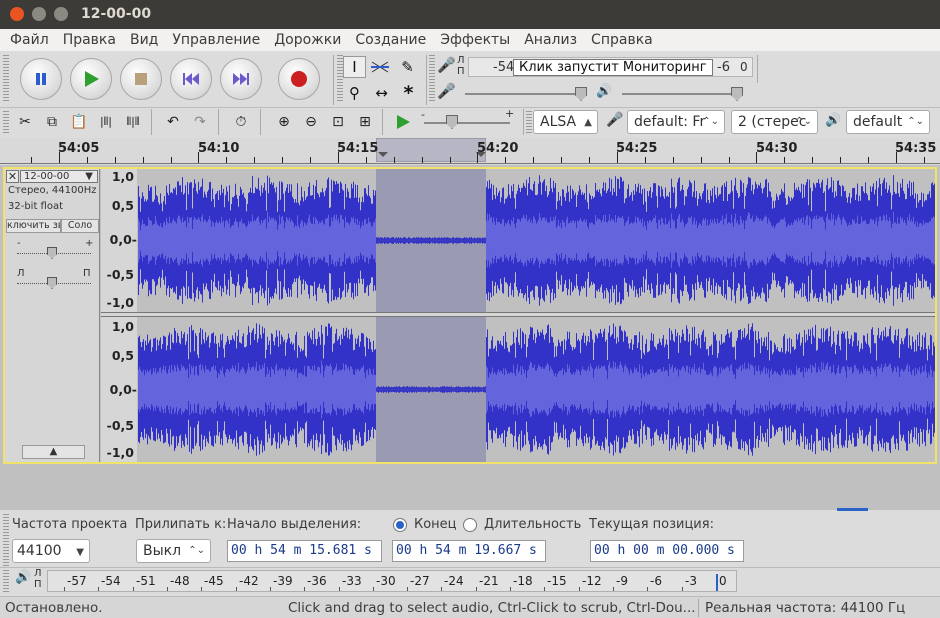 This screenshot has width=940, height=618. Describe the element at coordinates (29, 40) in the screenshot. I see `menu-file: Файл` at that location.